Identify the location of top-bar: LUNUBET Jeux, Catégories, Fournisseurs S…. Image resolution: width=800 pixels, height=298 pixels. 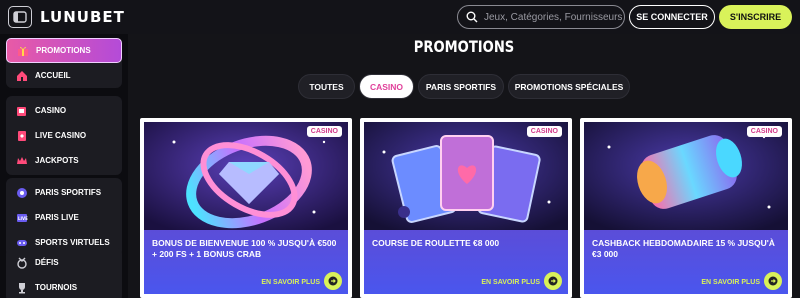
(400, 17).